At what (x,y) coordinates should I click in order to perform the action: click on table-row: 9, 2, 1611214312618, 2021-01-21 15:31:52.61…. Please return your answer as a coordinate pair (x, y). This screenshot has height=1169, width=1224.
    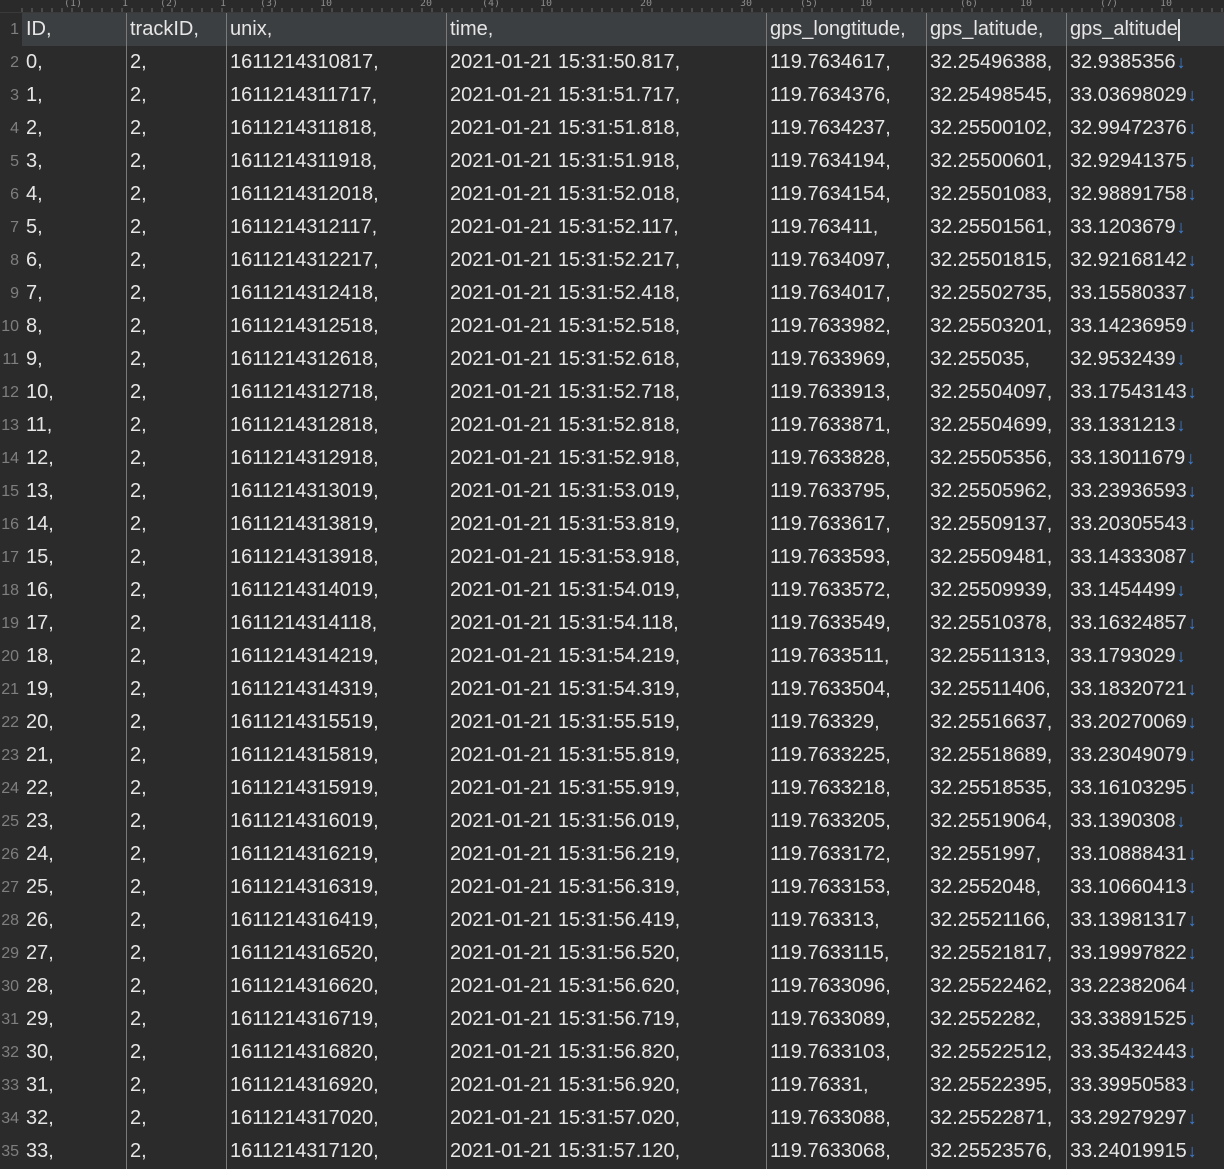
    Looking at the image, I should click on (623, 359).